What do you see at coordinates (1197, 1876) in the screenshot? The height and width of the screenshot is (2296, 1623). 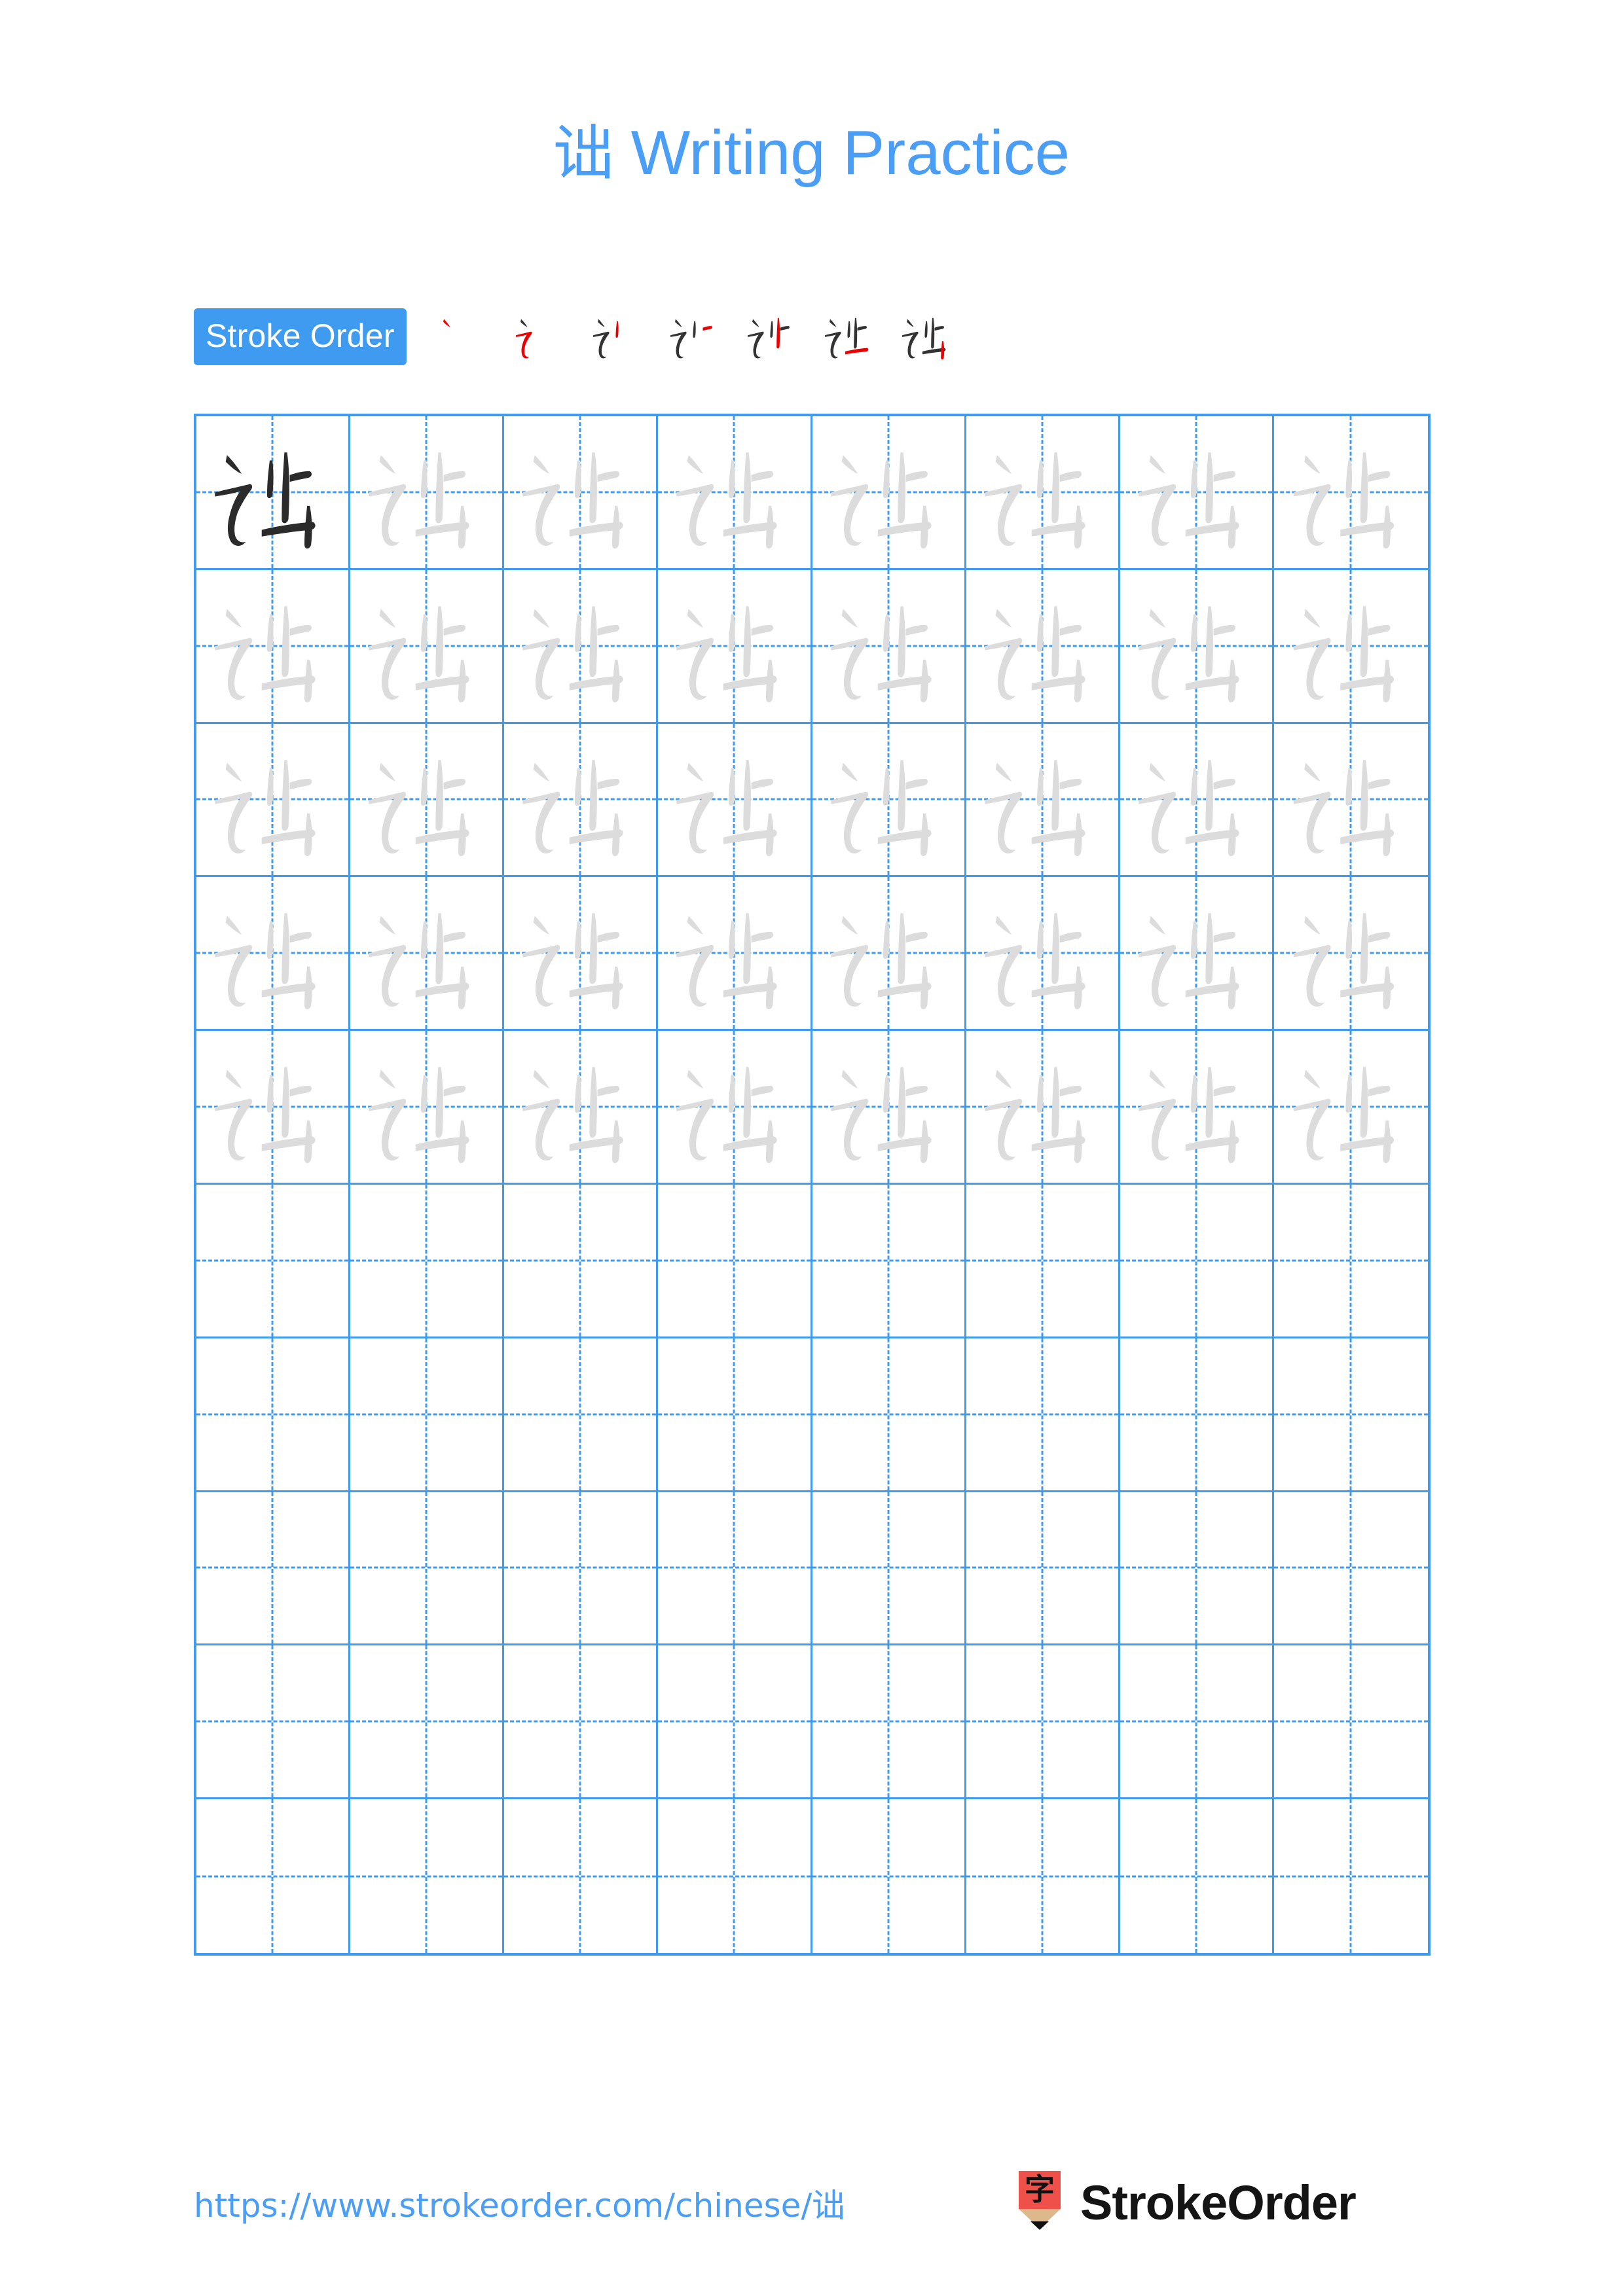 I see `practice-cell-r10-c7` at bounding box center [1197, 1876].